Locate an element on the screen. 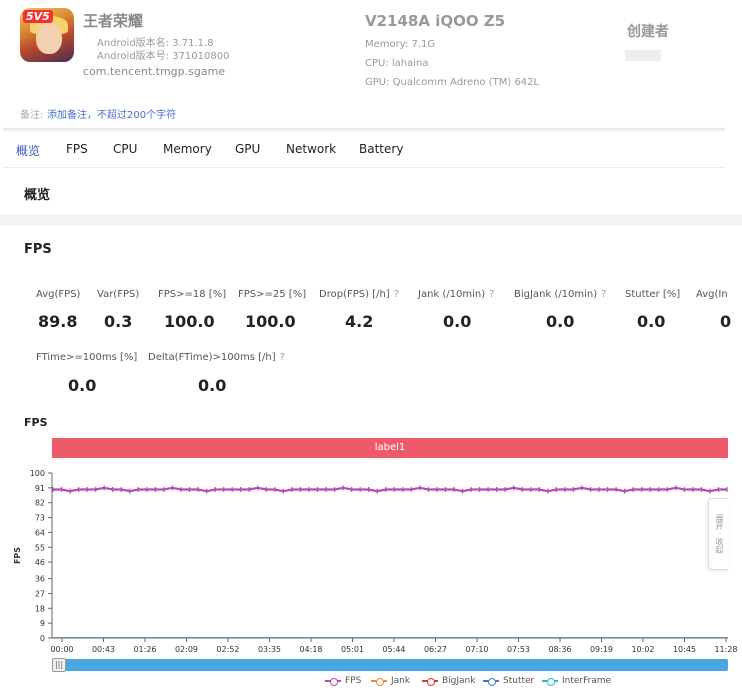 The width and height of the screenshot is (742, 690). y-tick-label: 82 is located at coordinates (40, 503).